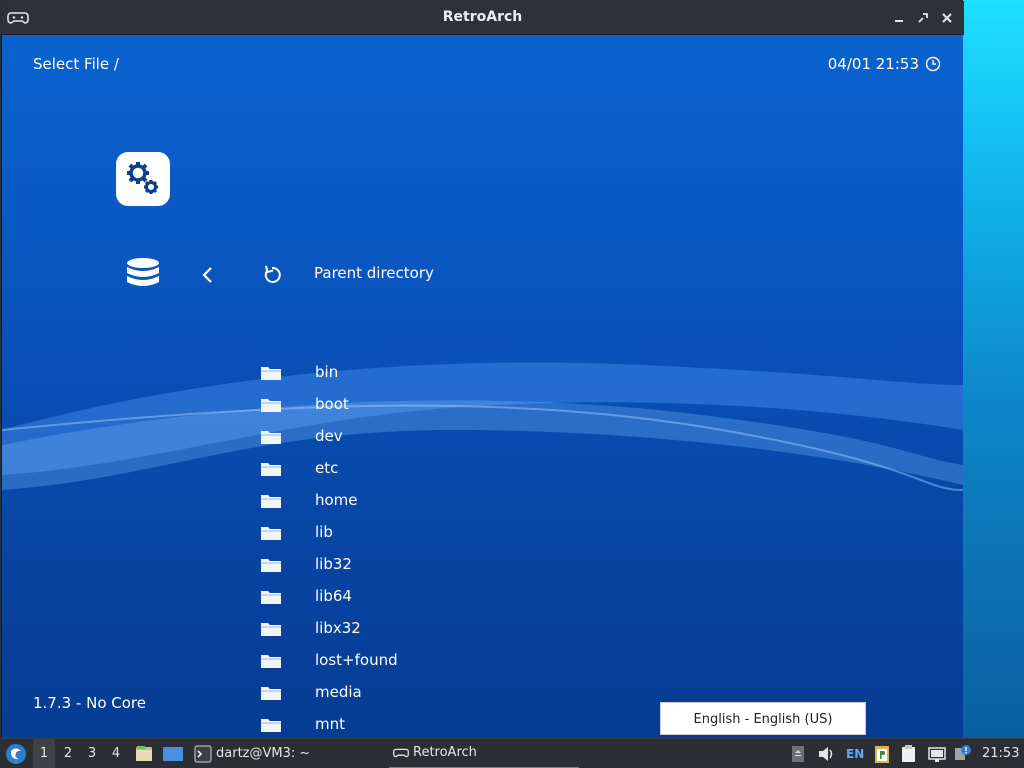  What do you see at coordinates (460, 500) in the screenshot?
I see `list-item: home` at bounding box center [460, 500].